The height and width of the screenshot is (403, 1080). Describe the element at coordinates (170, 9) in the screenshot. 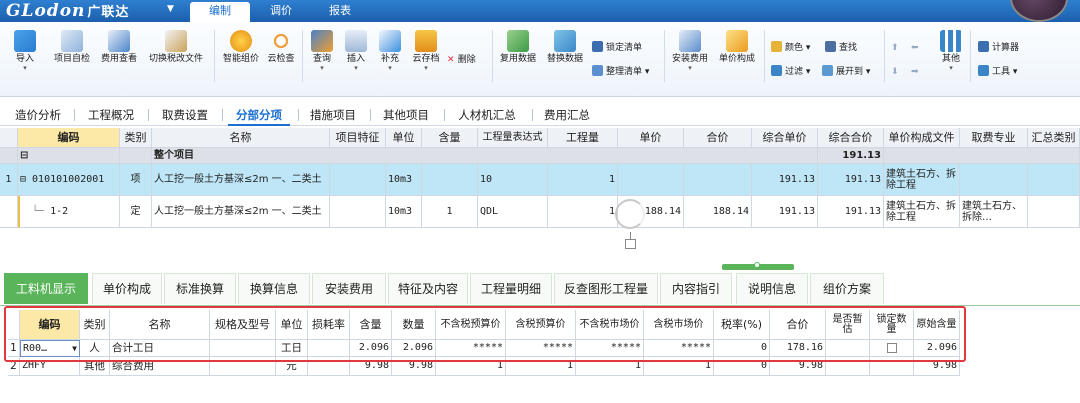

I see `app-menu-dropdown-icon: ▼` at that location.